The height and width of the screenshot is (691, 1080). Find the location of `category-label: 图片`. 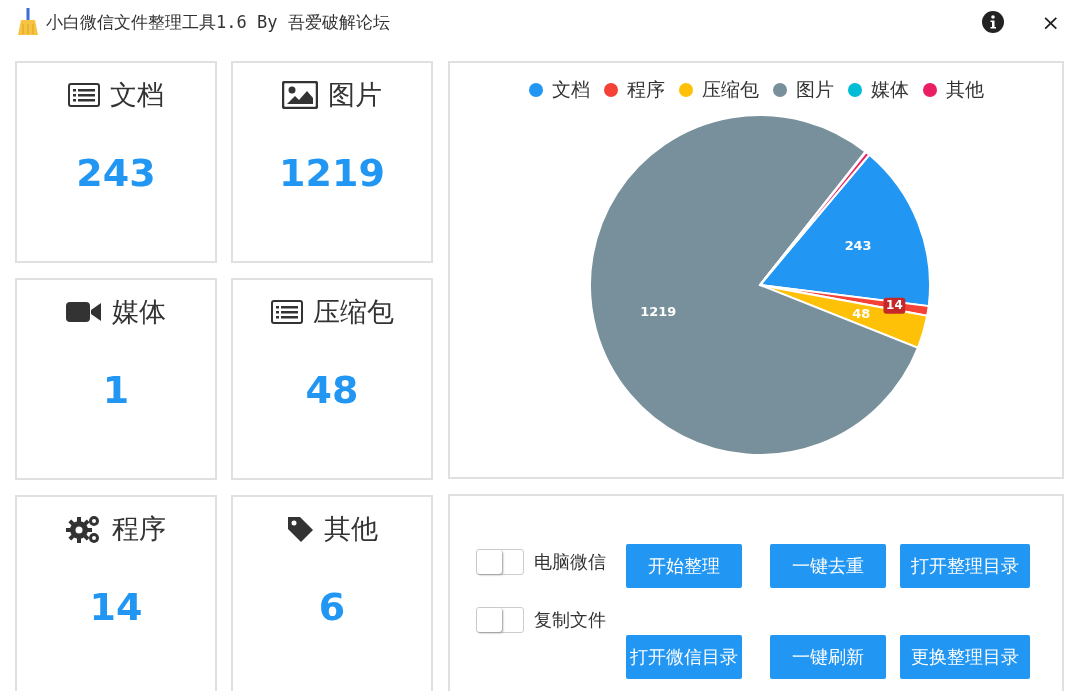

category-label: 图片 is located at coordinates (355, 95).